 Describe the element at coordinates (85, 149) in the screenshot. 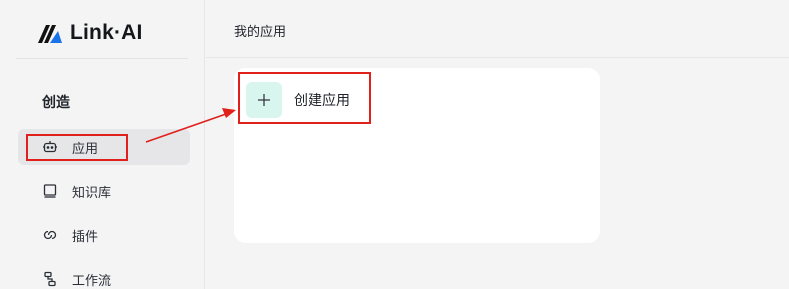

I see `sidebar-item-label: 应用` at that location.